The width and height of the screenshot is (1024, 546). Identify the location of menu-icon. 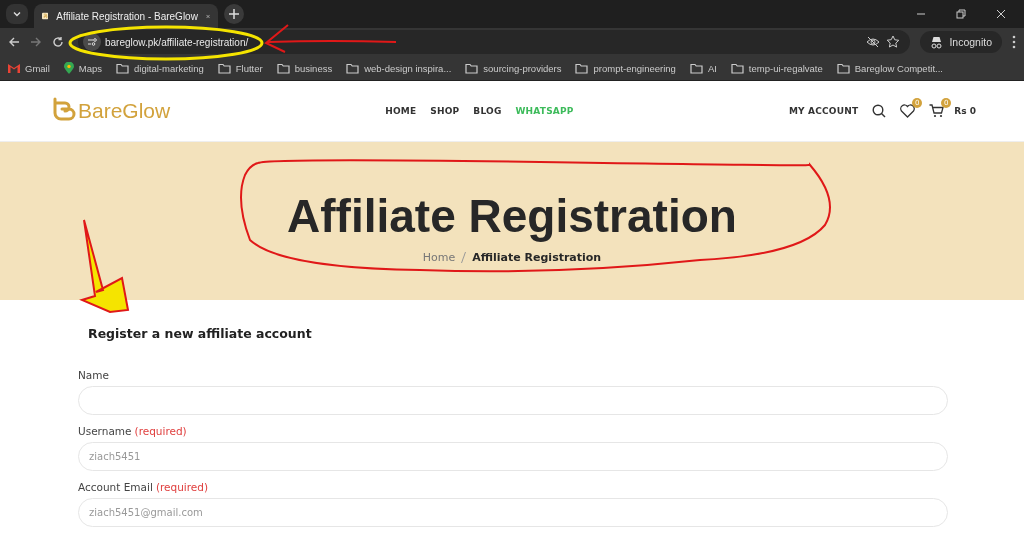
(1014, 42).